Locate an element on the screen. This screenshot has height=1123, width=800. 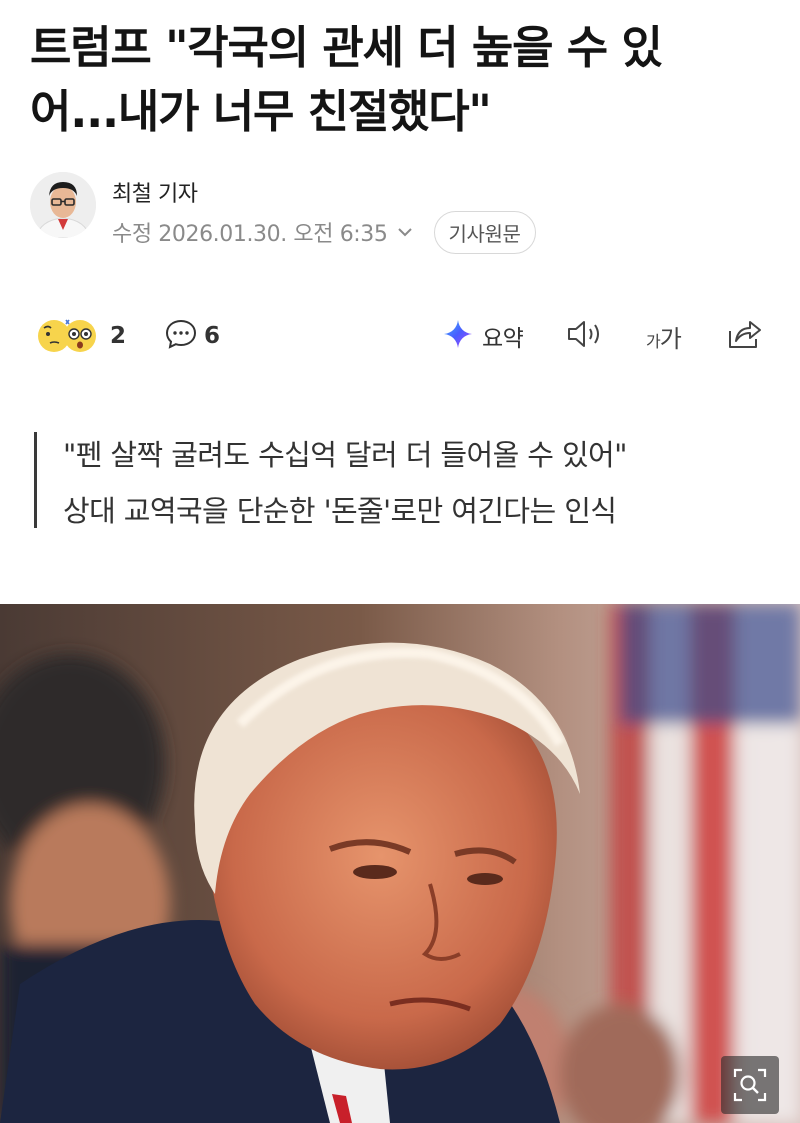
zoom-magnifier-icon is located at coordinates (750, 1085).